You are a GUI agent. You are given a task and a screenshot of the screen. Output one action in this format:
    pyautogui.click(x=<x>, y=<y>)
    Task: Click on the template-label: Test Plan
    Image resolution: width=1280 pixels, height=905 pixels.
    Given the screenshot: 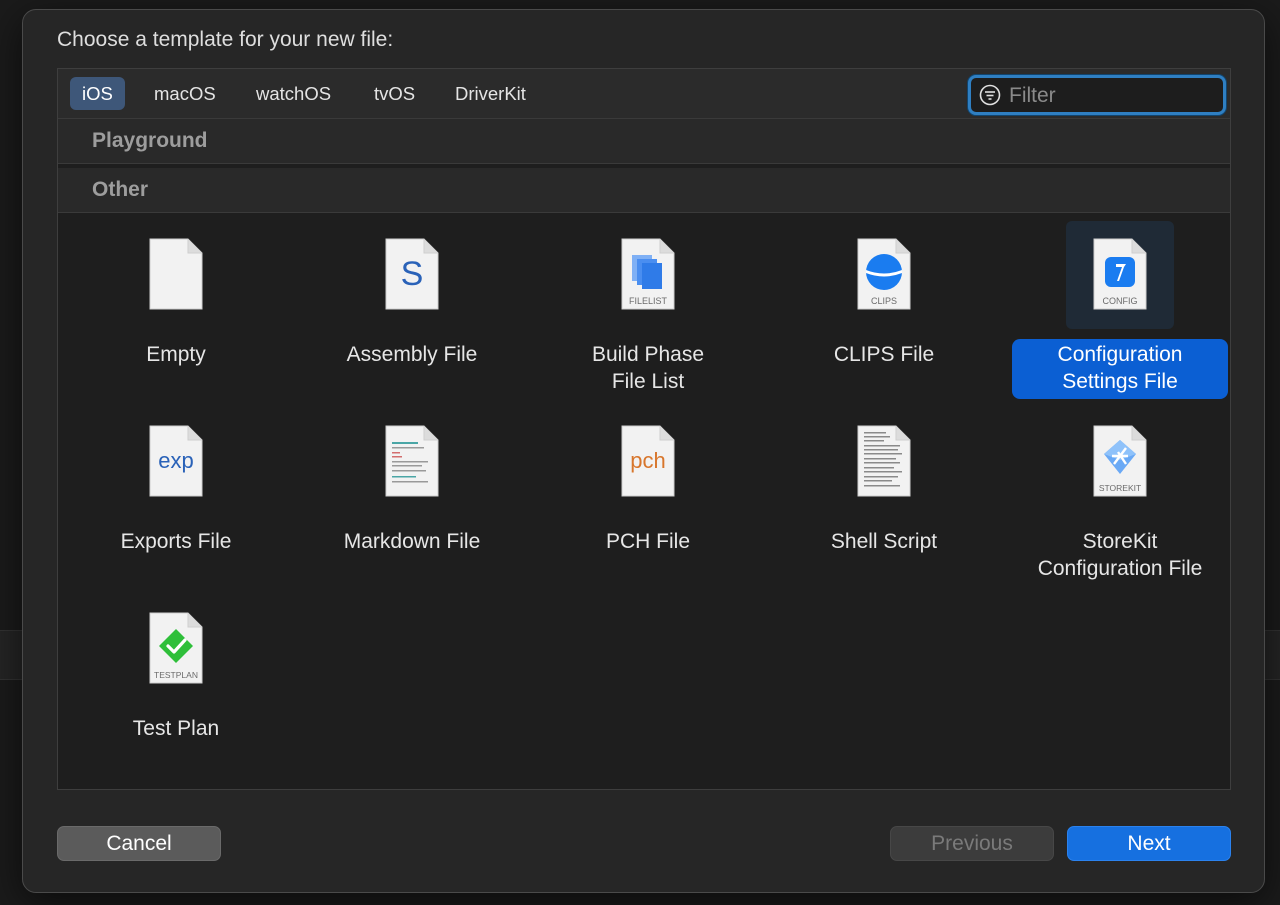 What is the action you would take?
    pyautogui.click(x=176, y=728)
    